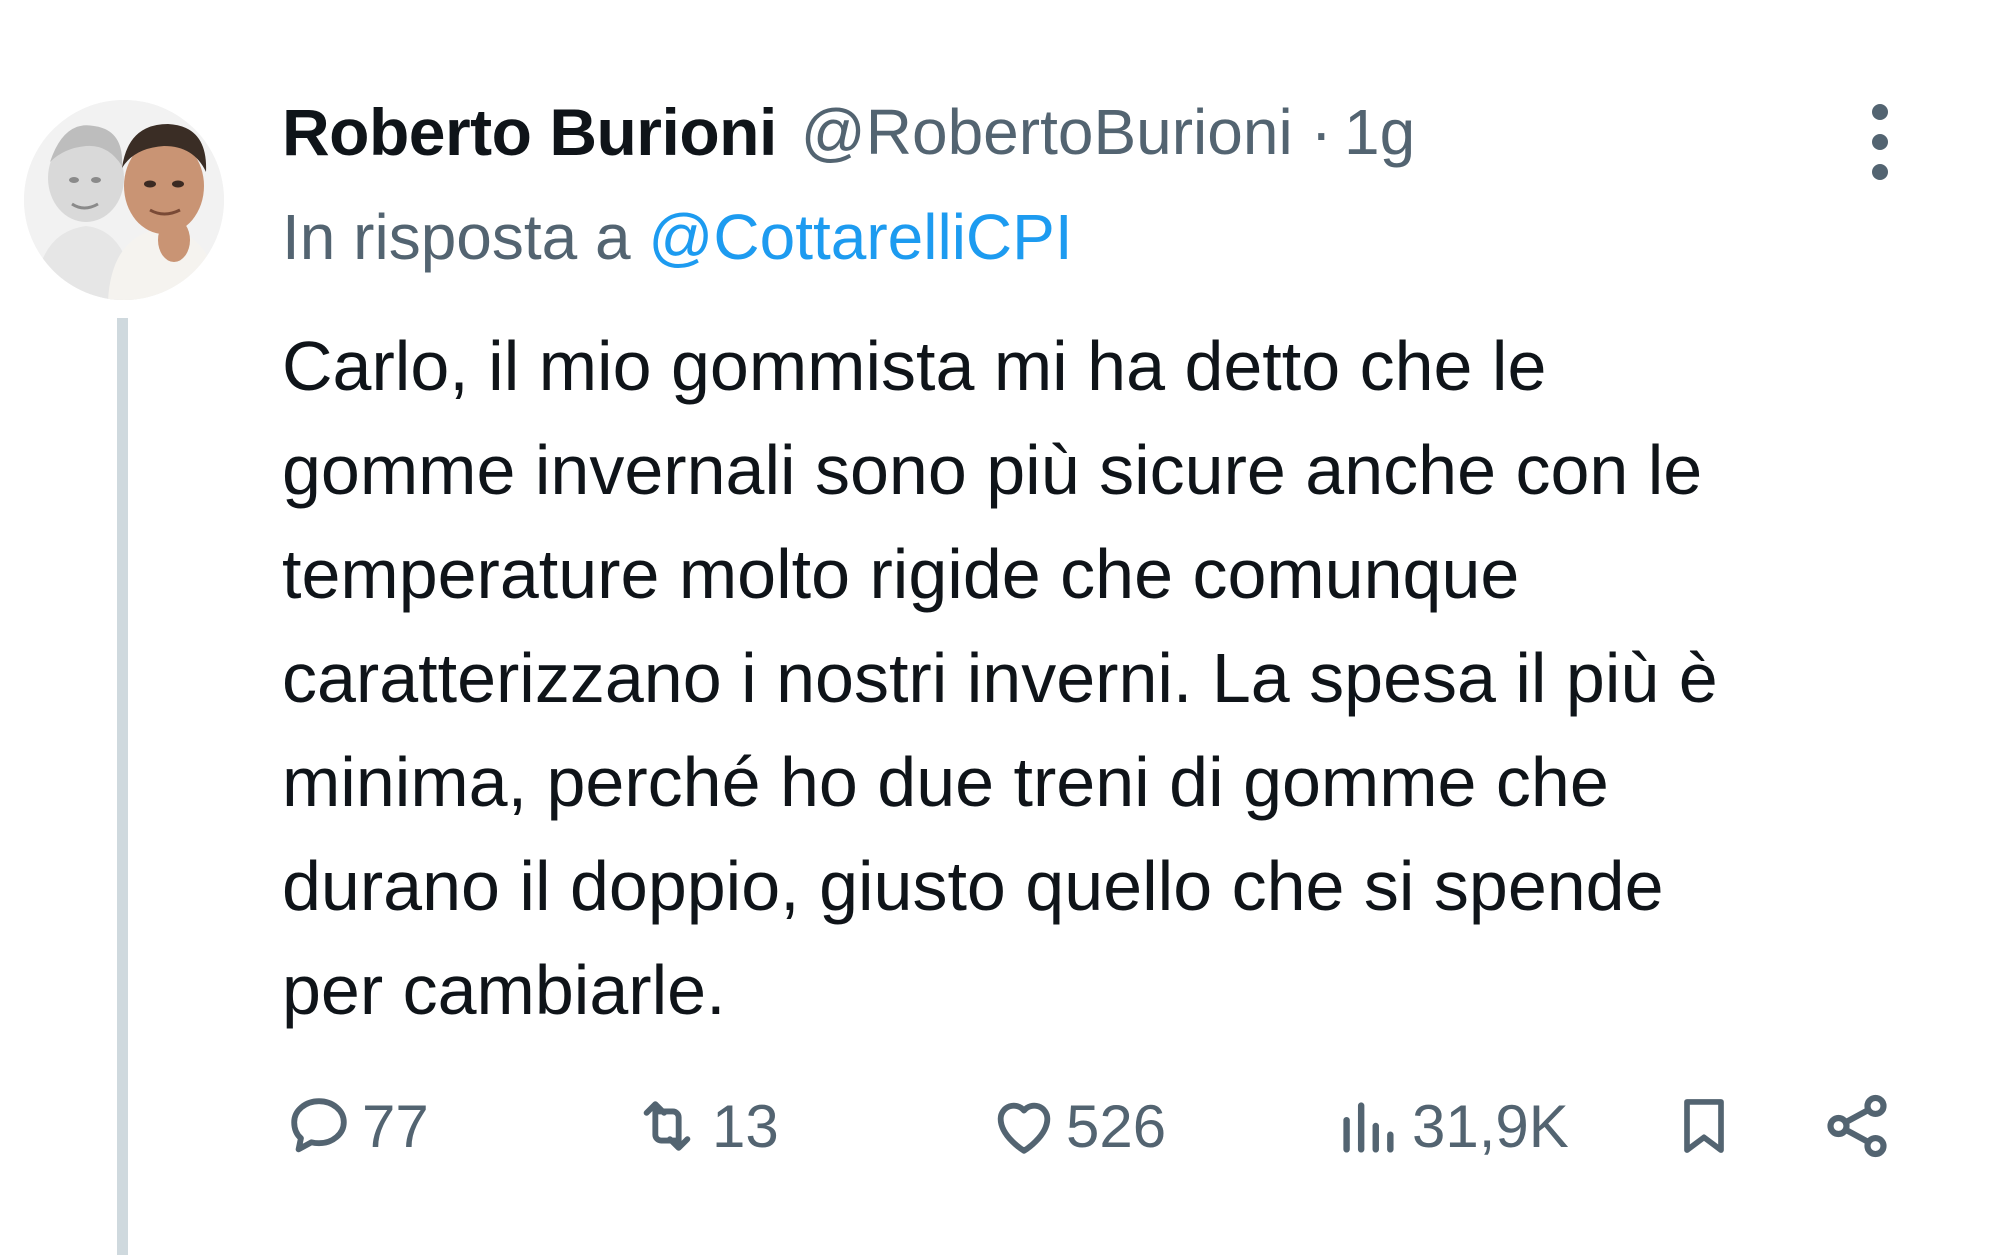 The image size is (2000, 1255). I want to click on bookmark-button, so click(1704, 1126).